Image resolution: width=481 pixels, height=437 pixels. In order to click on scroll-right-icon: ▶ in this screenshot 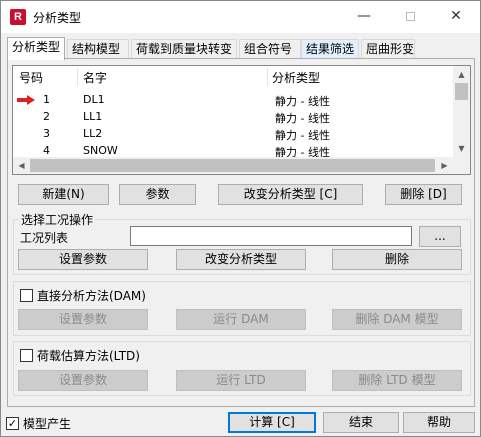, I will do `click(444, 165)`.